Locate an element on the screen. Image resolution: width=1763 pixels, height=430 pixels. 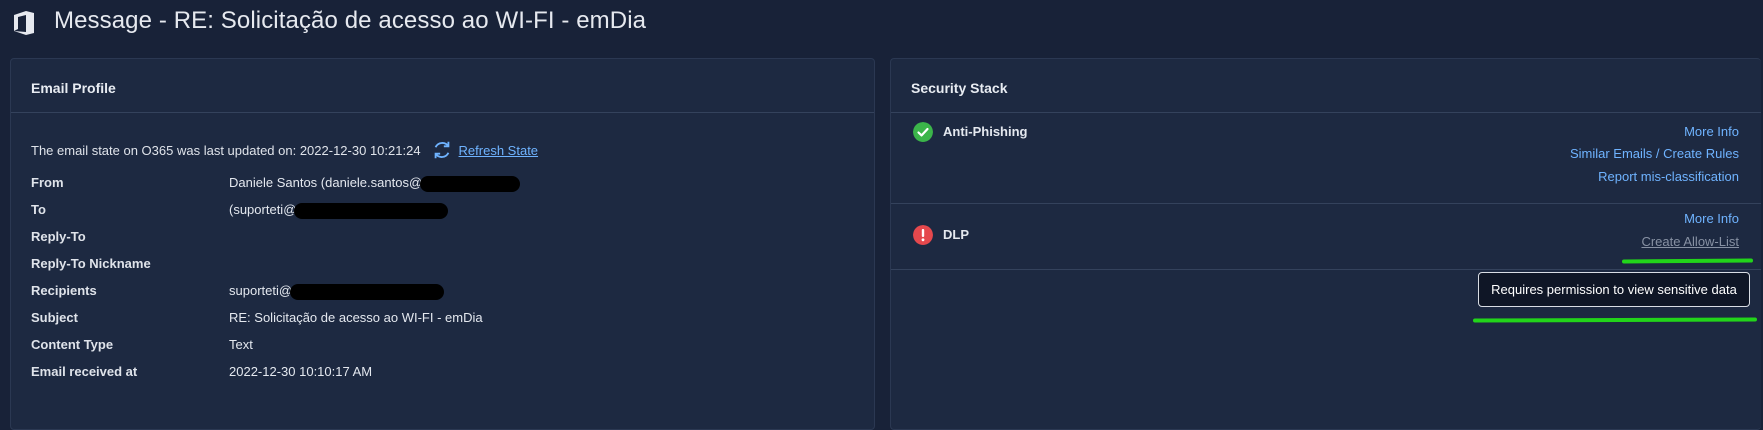
field-value: suporteti@ is located at coordinates (261, 290).